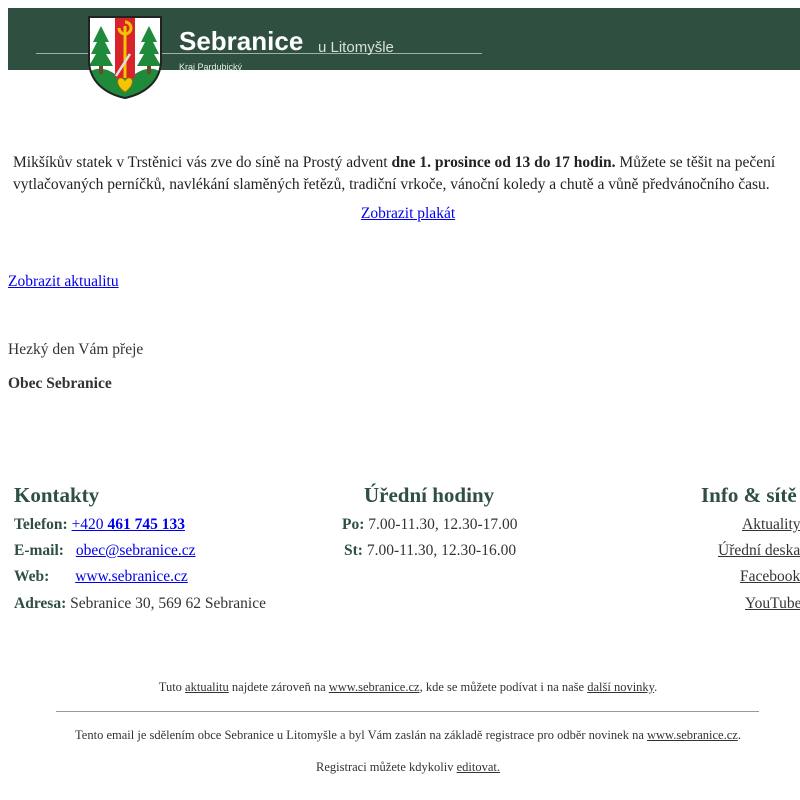 The image size is (800, 800). Describe the element at coordinates (656, 687) in the screenshot. I see `source-note-text-d: .` at that location.